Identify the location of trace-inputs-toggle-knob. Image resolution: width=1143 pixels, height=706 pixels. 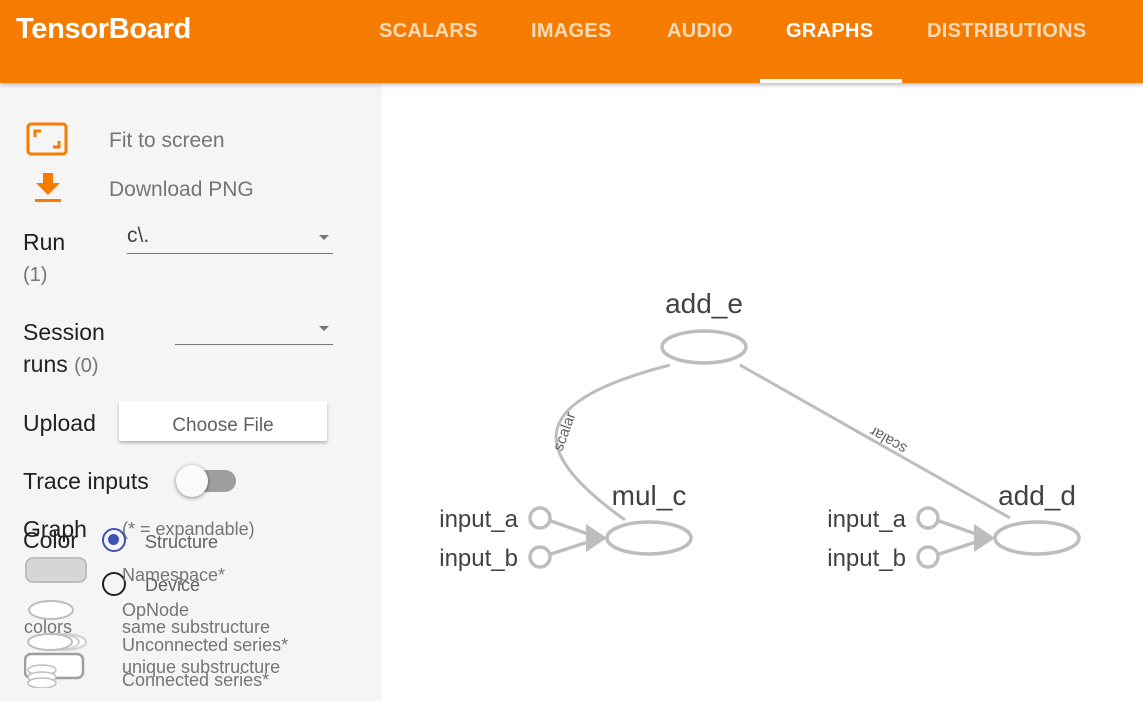
(192, 481).